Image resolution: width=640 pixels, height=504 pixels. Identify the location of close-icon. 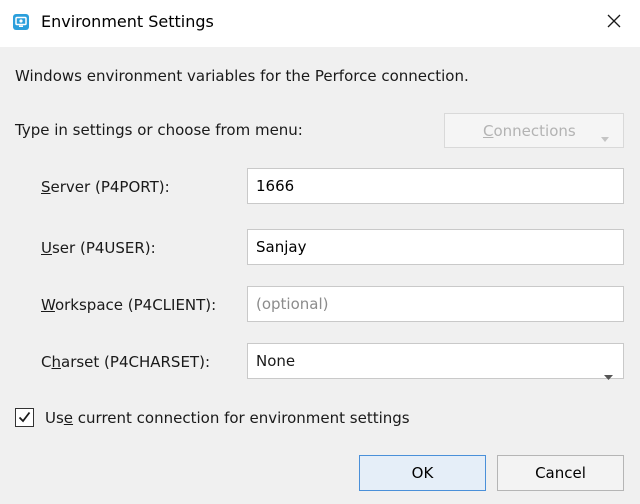
(614, 23).